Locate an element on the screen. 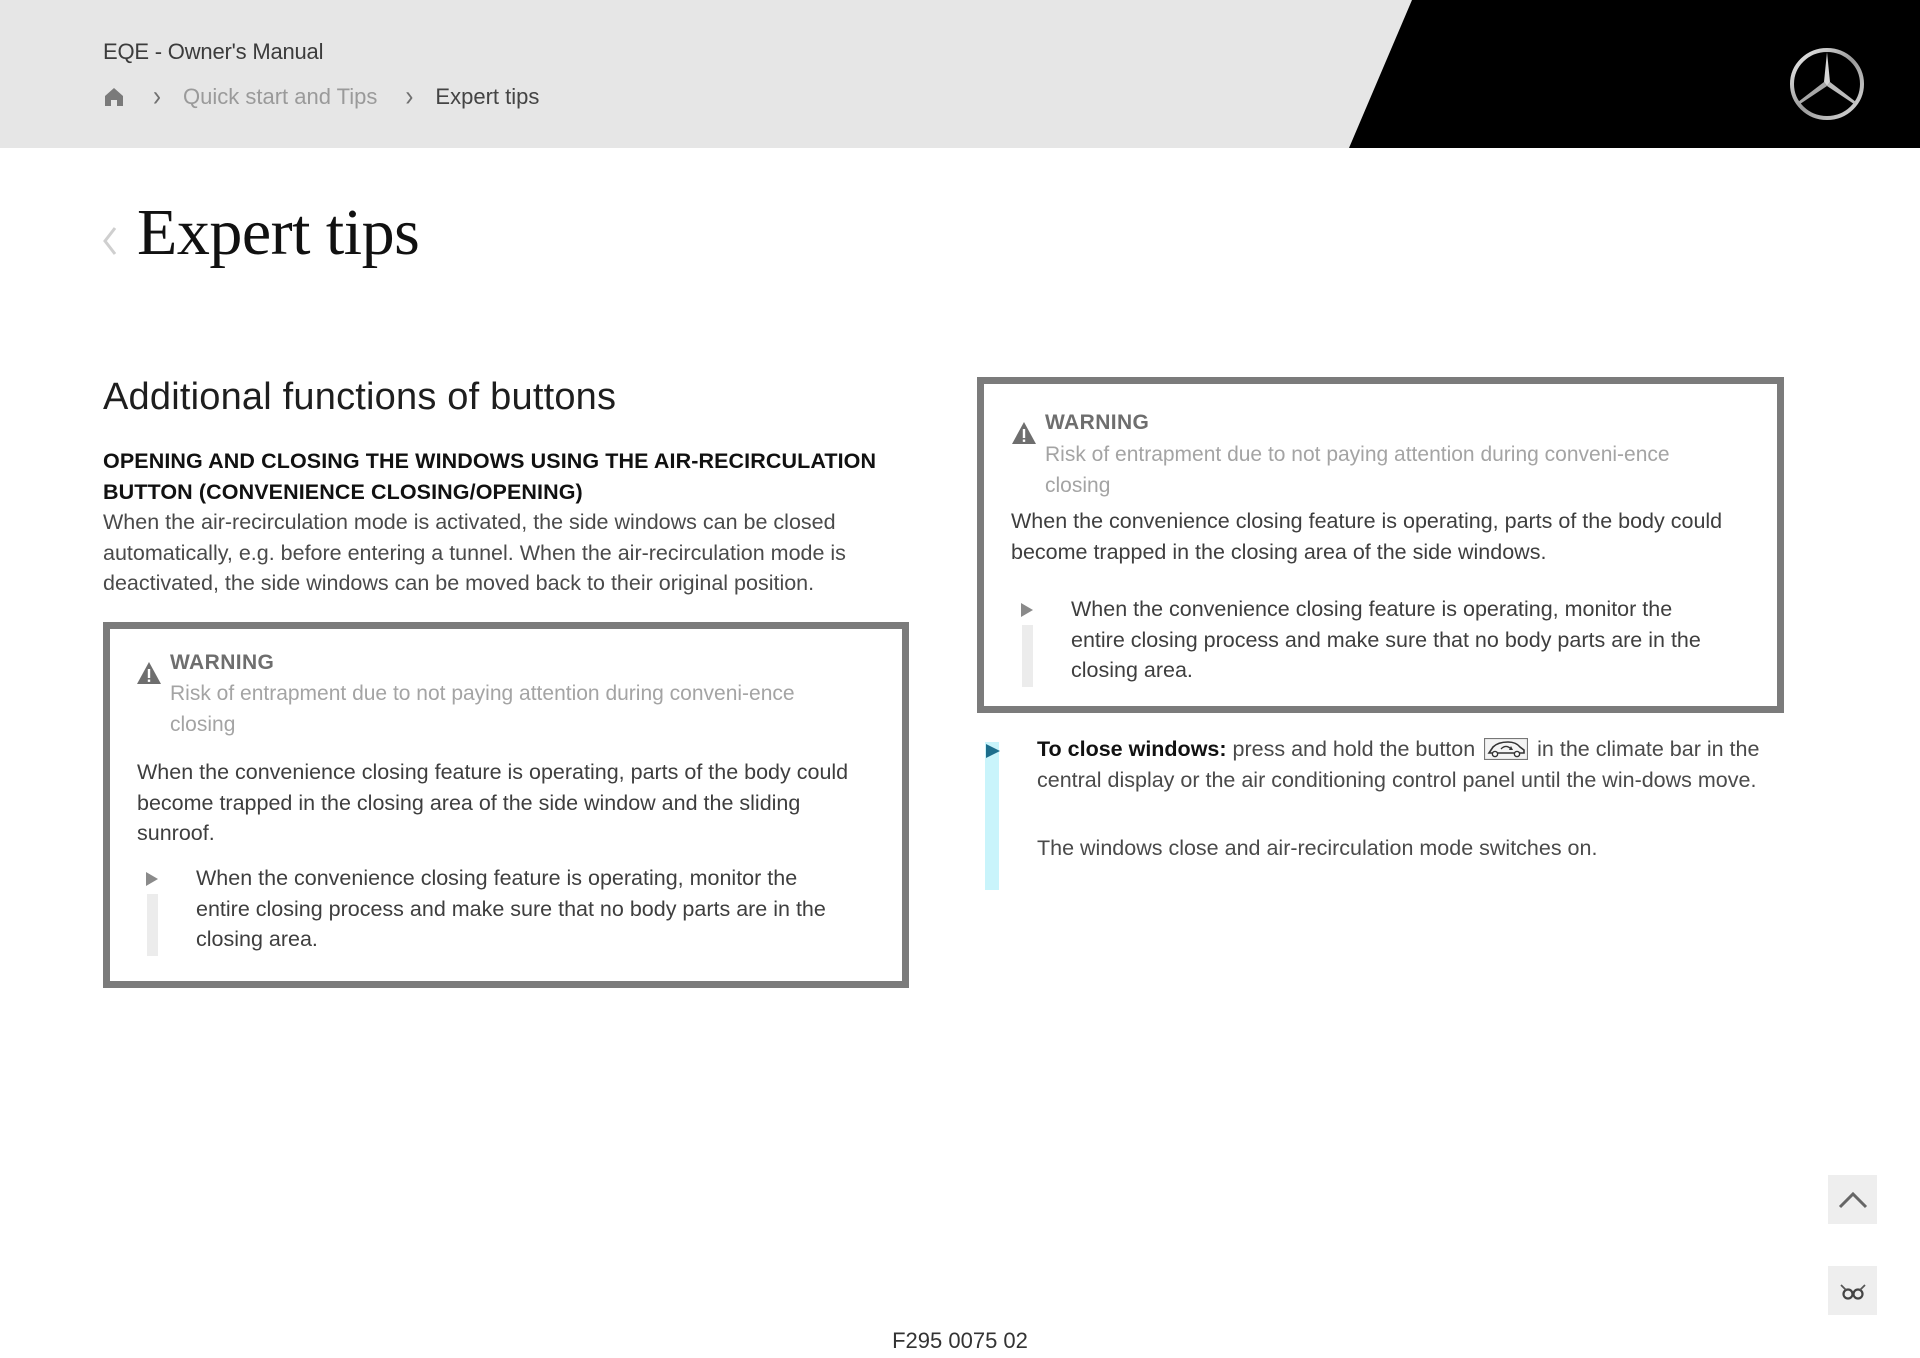  air-recirculation-icon is located at coordinates (1506, 749).